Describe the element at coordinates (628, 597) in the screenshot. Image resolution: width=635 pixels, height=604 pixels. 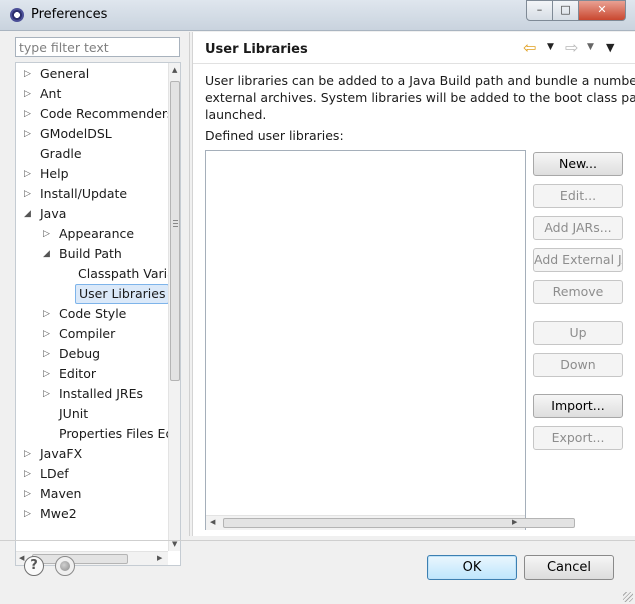
I see `resize-grip` at that location.